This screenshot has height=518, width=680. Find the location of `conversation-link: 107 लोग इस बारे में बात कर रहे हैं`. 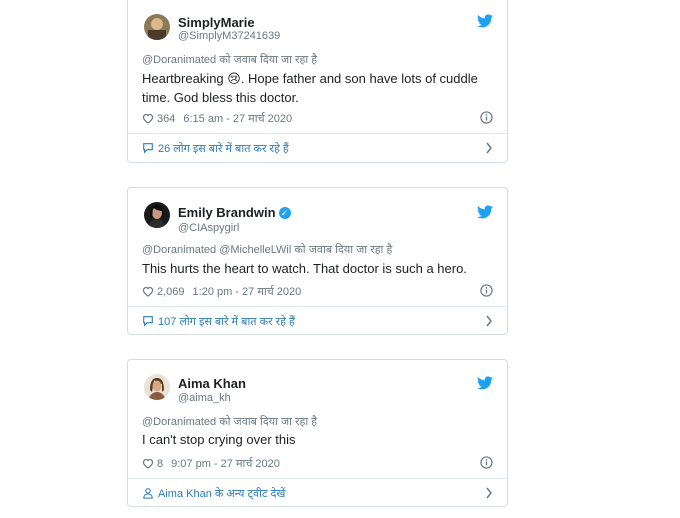

conversation-link: 107 लोग इस बारे में बात कर रहे हैं is located at coordinates (317, 321).